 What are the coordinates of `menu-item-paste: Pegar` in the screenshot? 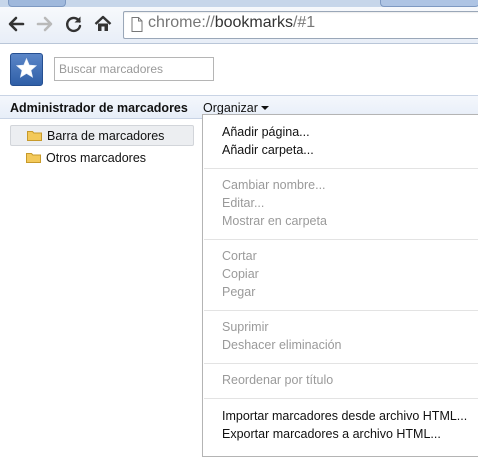 It's located at (239, 292).